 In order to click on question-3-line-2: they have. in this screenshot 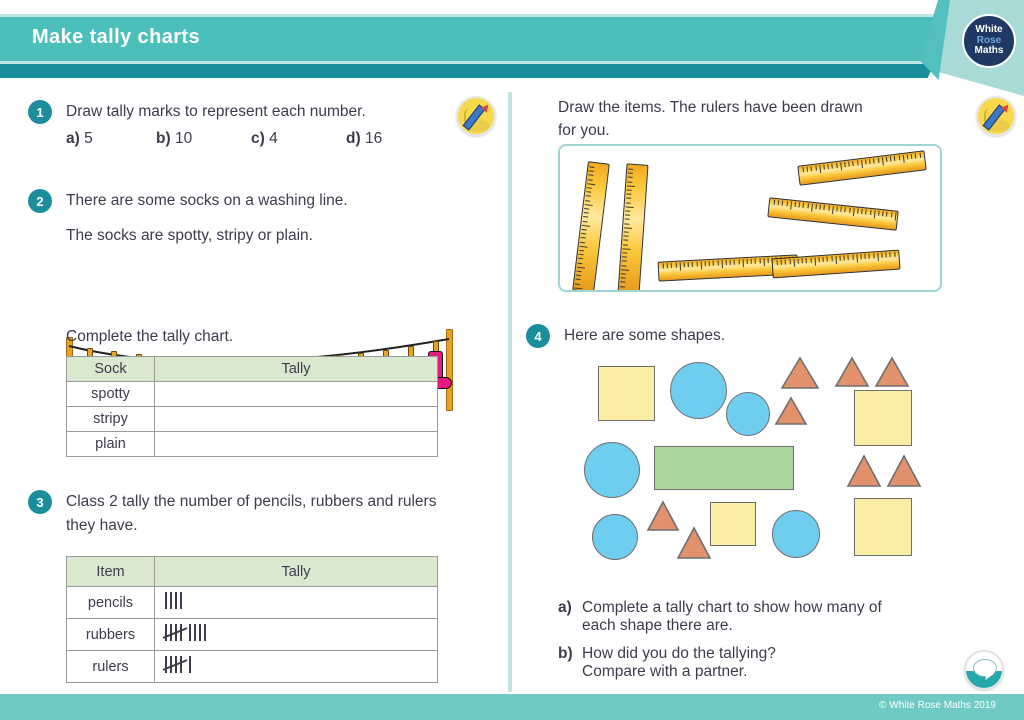, I will do `click(102, 526)`.